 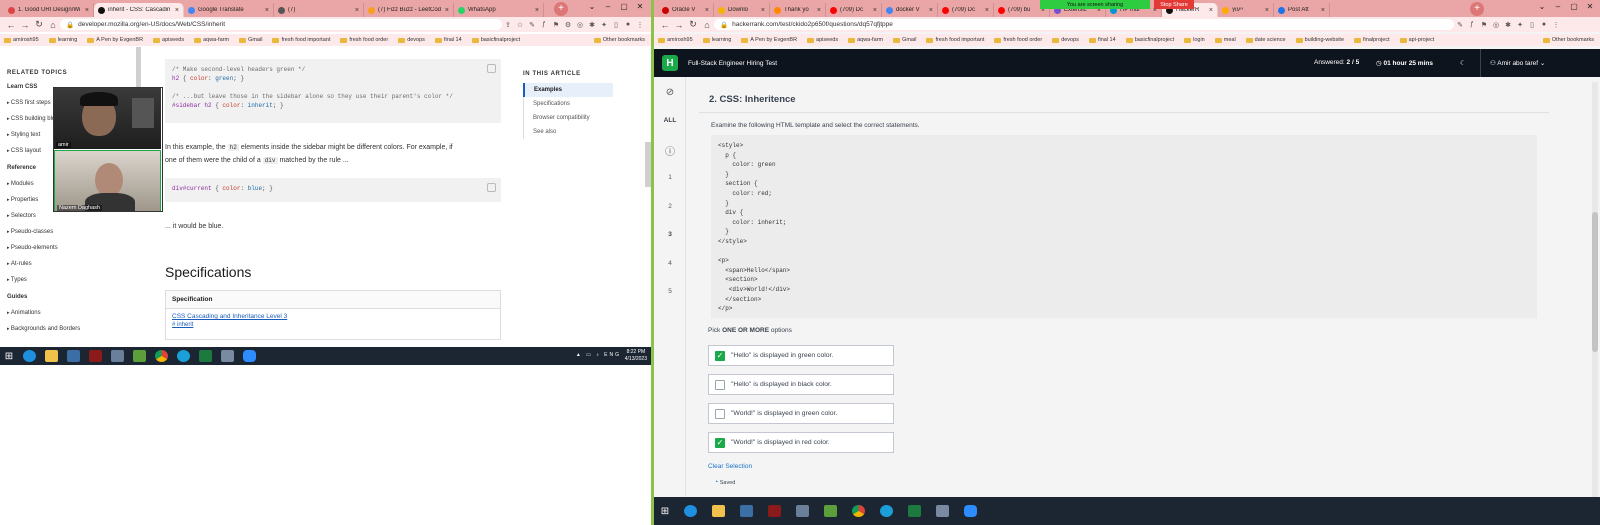 I want to click on toc-item: See also, so click(x=568, y=132).